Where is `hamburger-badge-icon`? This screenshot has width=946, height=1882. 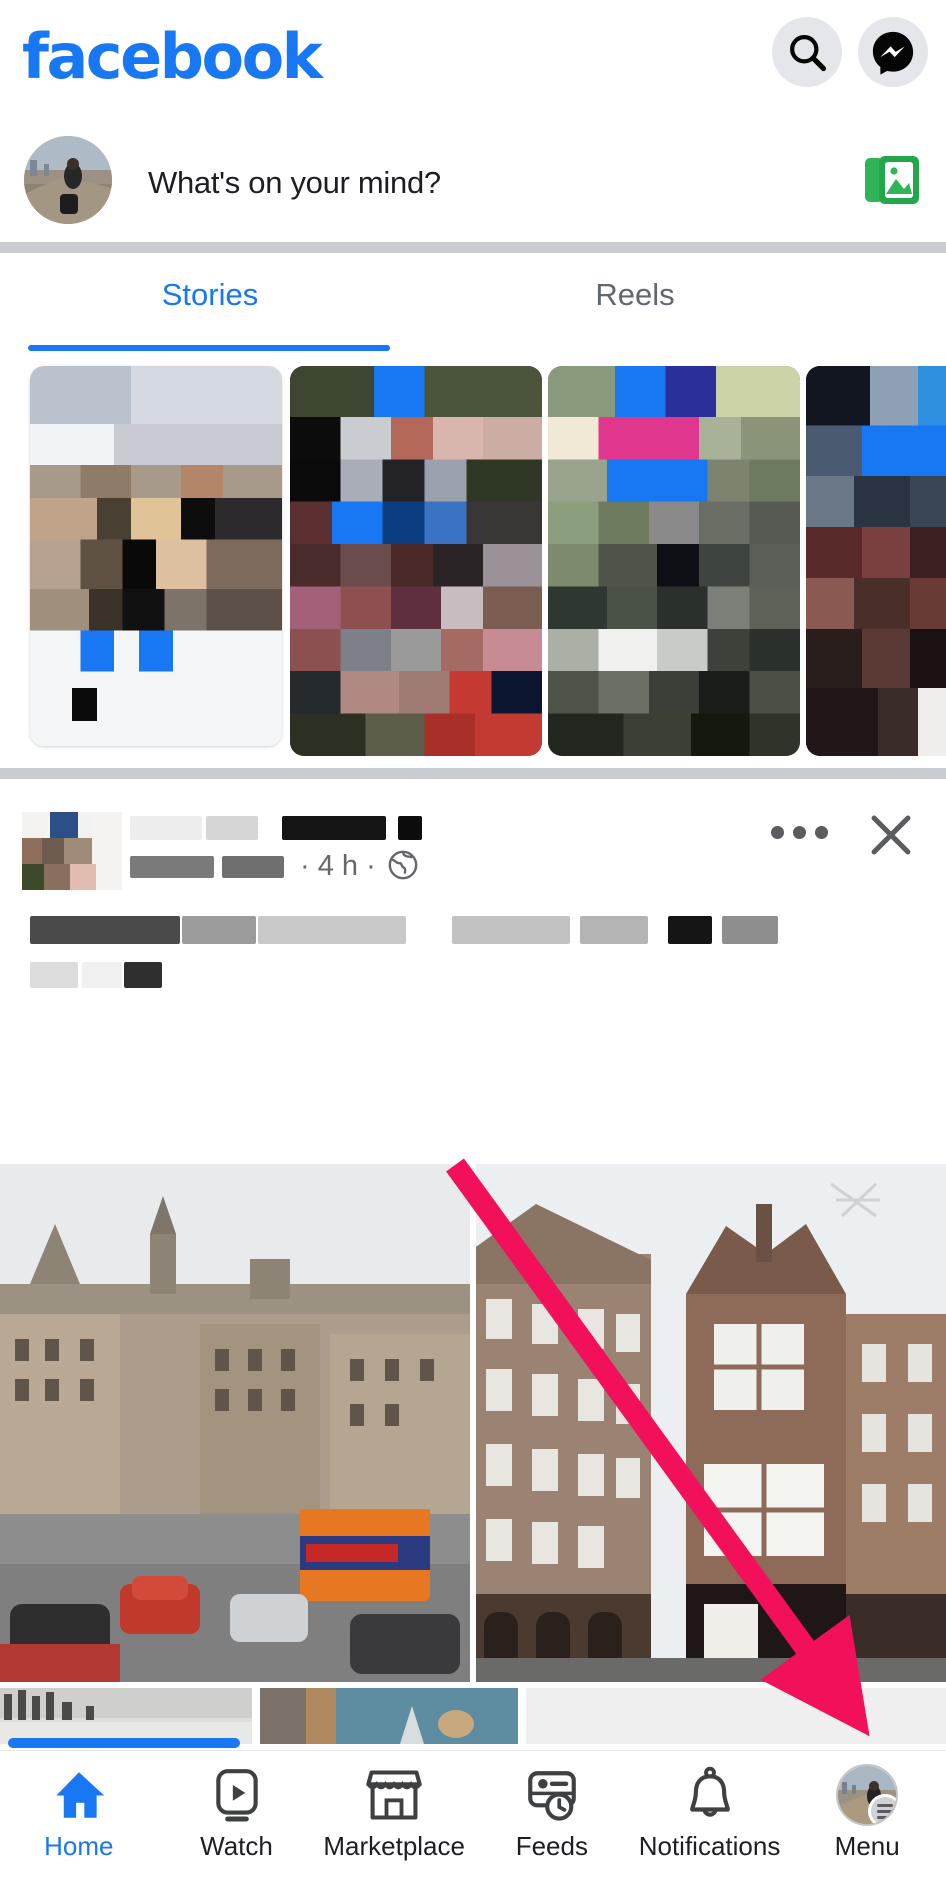 hamburger-badge-icon is located at coordinates (882, 1809).